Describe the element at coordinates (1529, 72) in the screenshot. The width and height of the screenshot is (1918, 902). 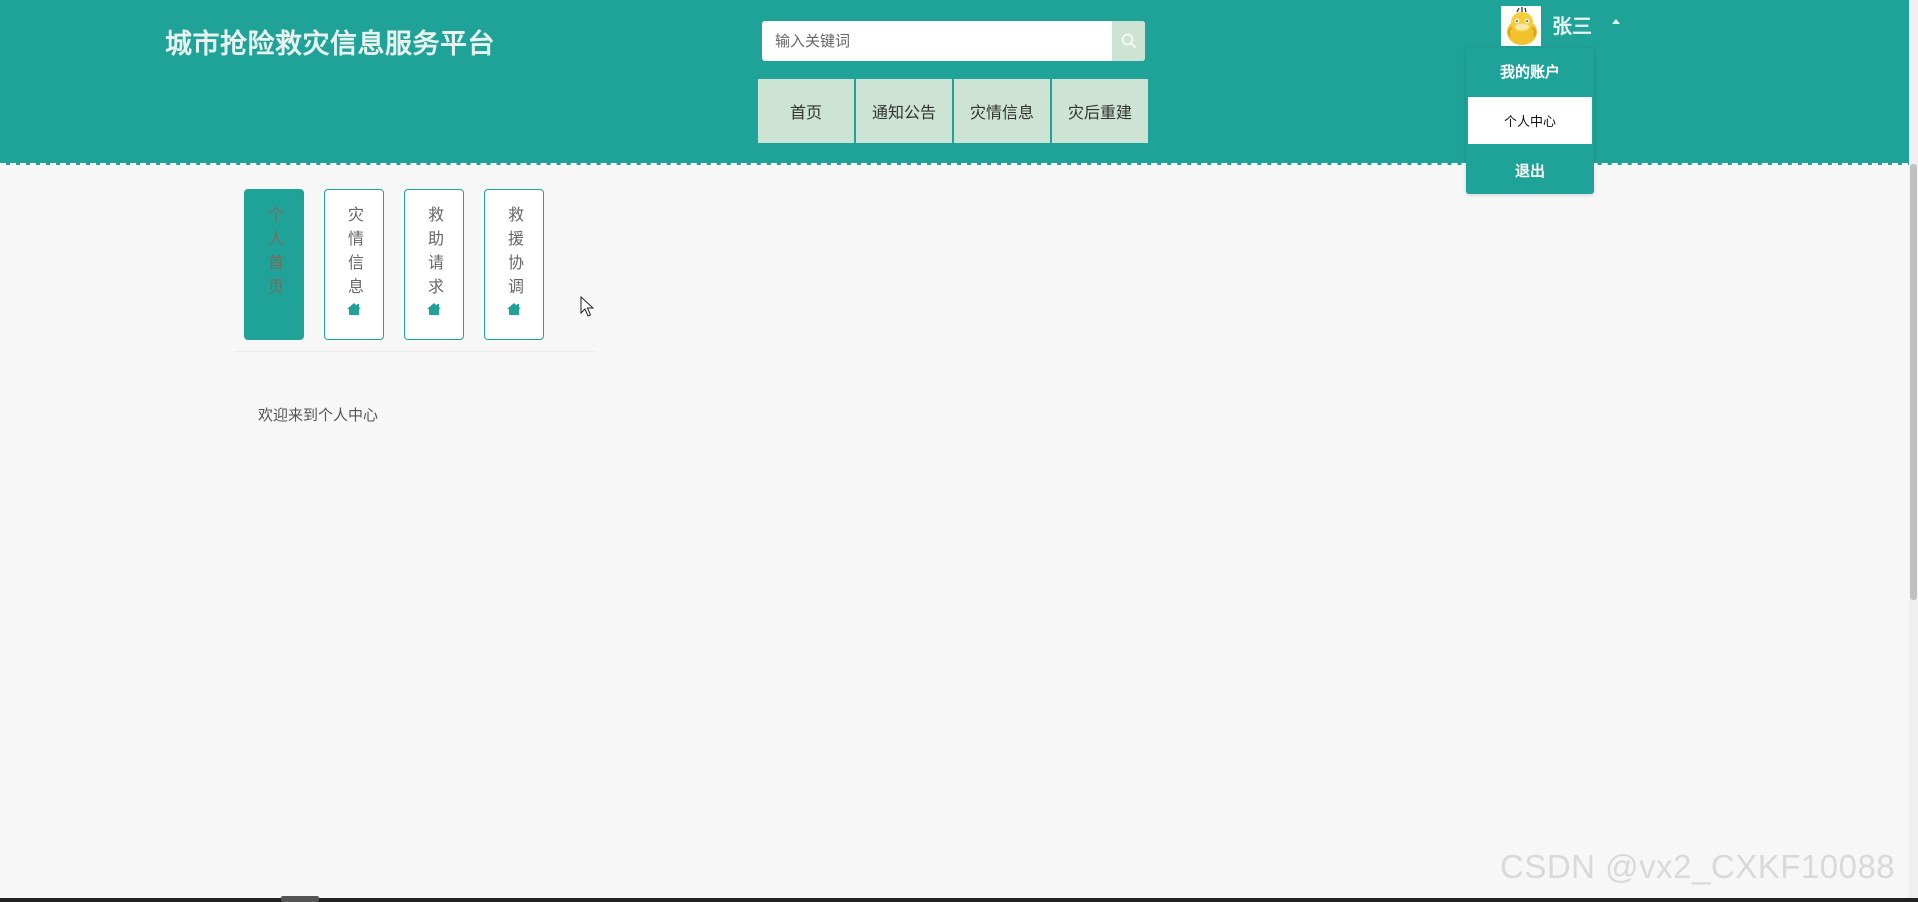
I see `dropdown-title: 我的账户` at that location.